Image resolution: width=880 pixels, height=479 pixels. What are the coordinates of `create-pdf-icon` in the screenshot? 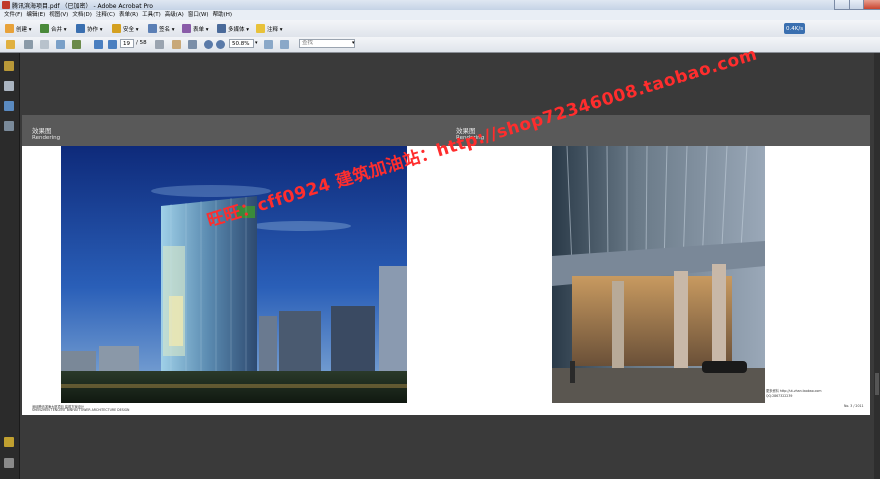 It's located at (9, 28).